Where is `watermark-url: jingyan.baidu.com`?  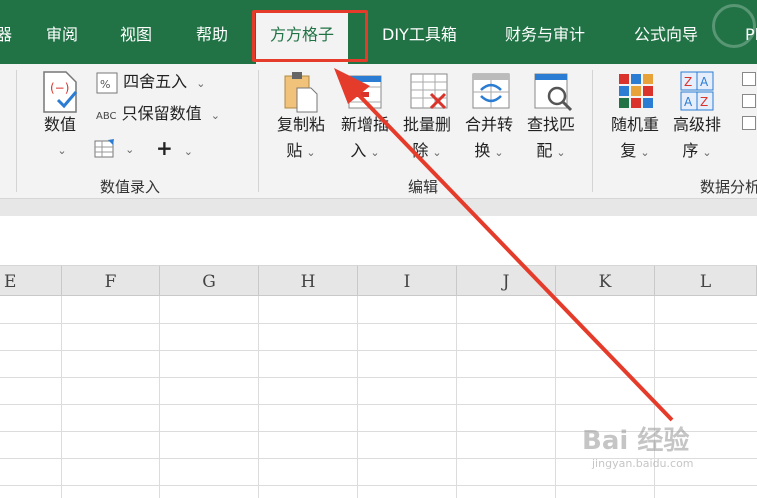
watermark-url: jingyan.baidu.com is located at coordinates (643, 463).